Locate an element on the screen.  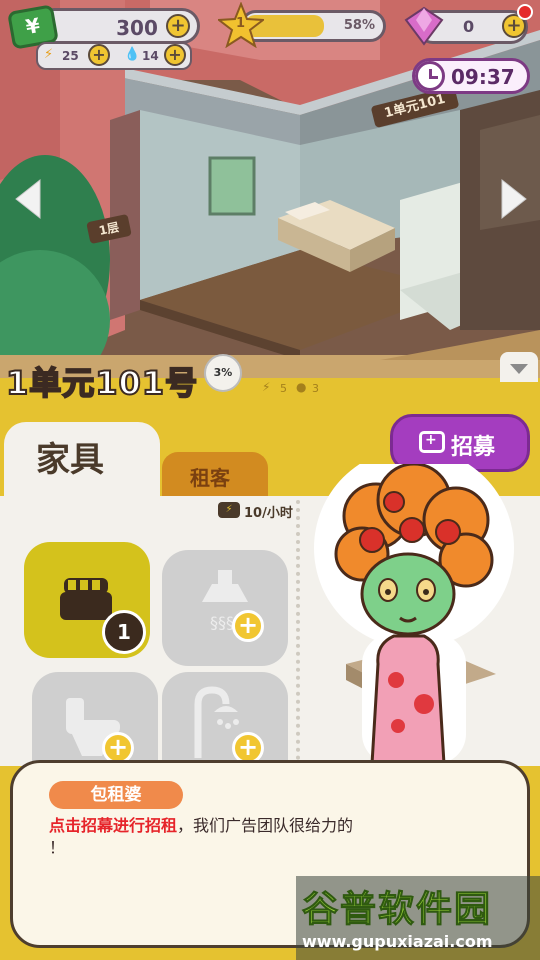
watermark-title: 谷普软件园 is located at coordinates (397, 910).